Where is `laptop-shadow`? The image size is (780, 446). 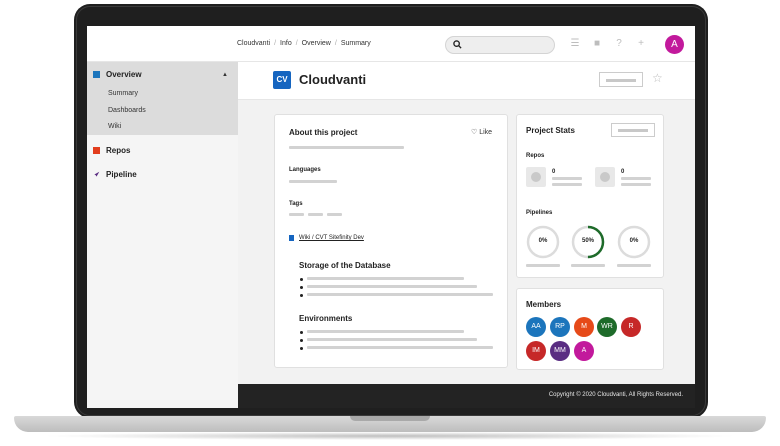
laptop-shadow is located at coordinates (390, 436).